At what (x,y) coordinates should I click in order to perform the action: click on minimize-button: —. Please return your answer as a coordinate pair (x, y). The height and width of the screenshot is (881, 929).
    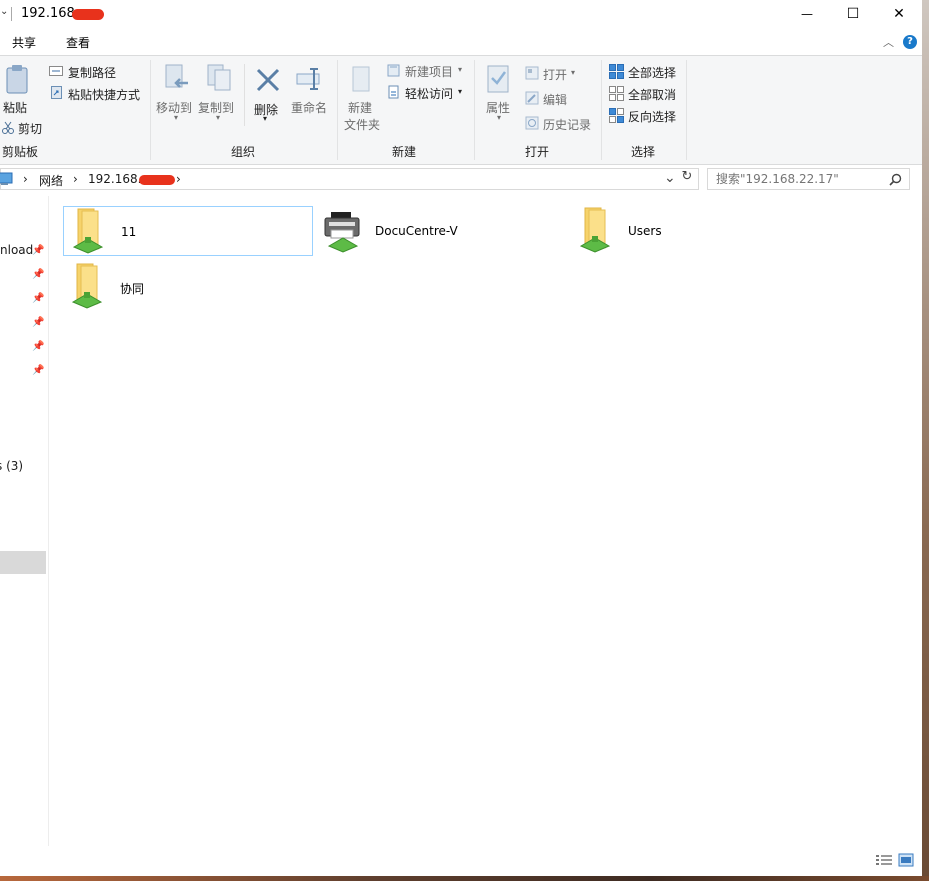
    Looking at the image, I should click on (807, 14).